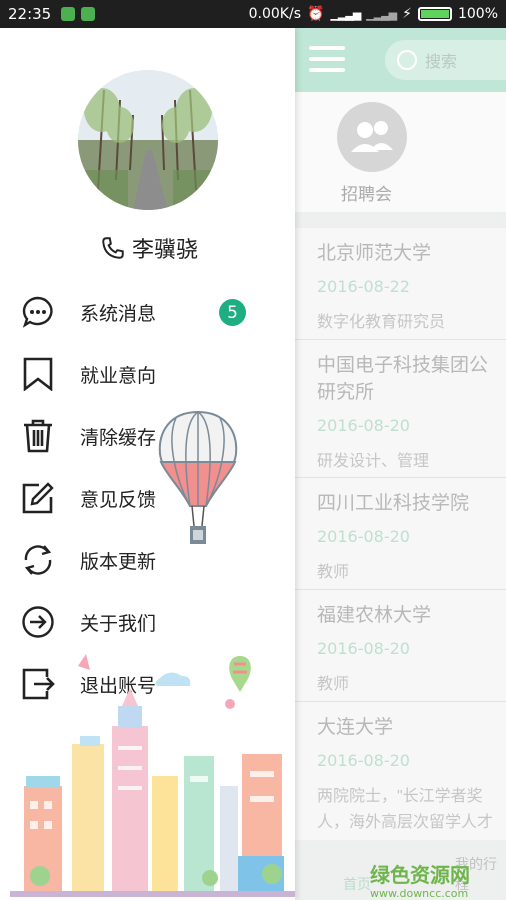 The image size is (506, 900). I want to click on battery-icon, so click(434, 14).